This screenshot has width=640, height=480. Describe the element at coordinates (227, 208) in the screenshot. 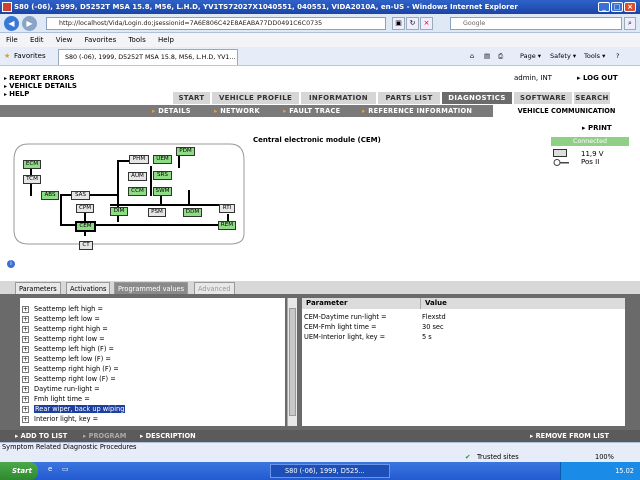

I see `ecu-rti: RTI` at that location.